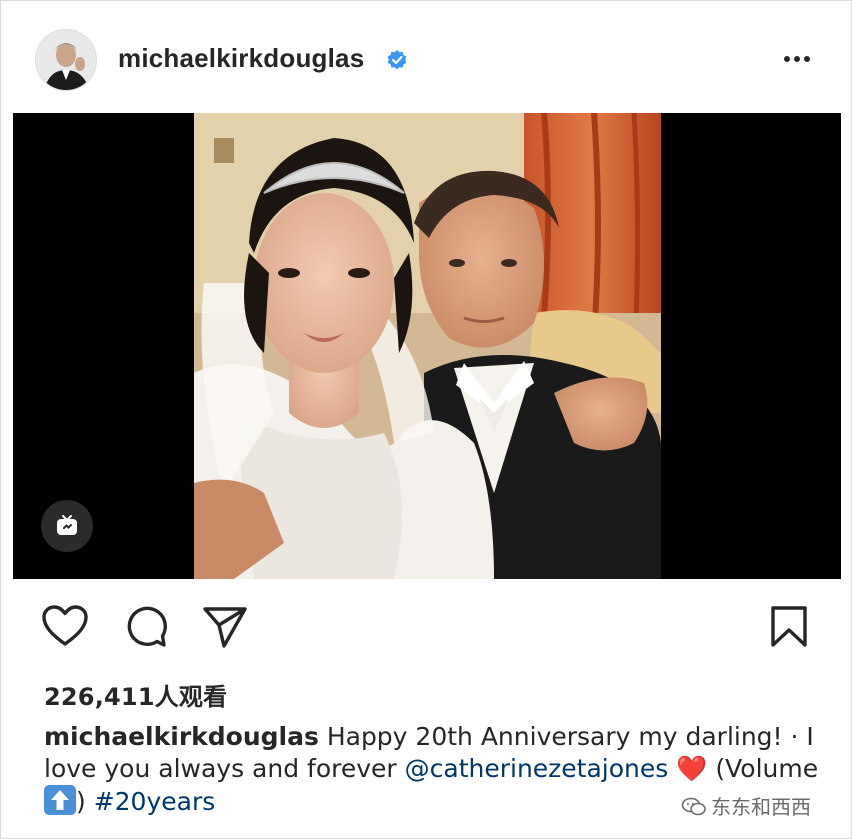  I want to click on watermark: 东东和西西, so click(746, 805).